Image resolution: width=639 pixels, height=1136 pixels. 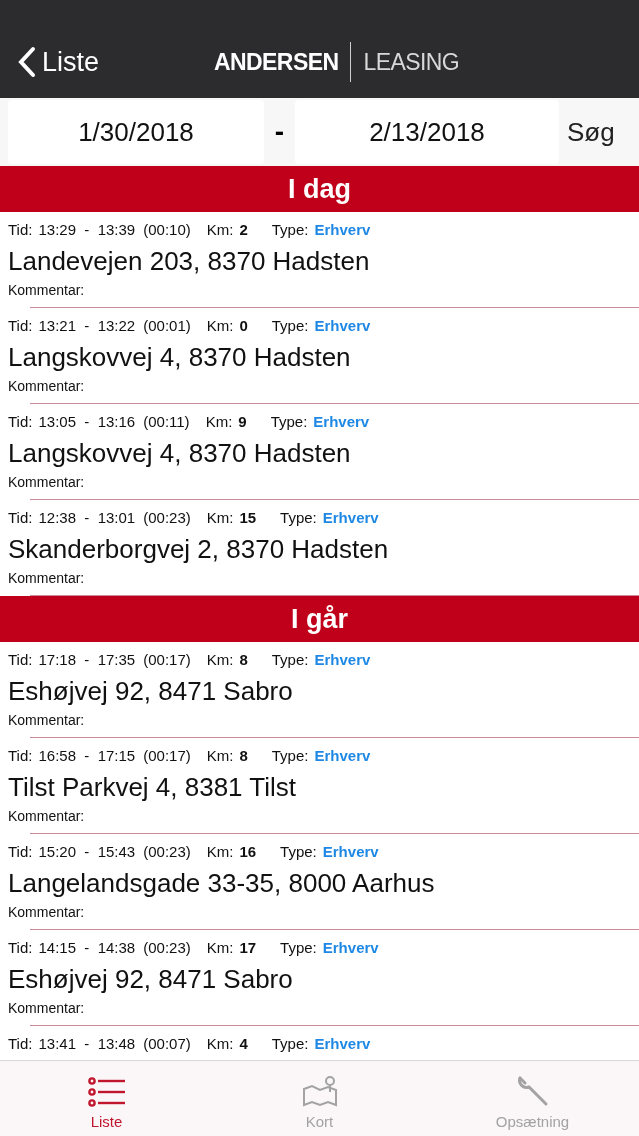 I want to click on date-field: 2/13/2018, so click(x=427, y=132).